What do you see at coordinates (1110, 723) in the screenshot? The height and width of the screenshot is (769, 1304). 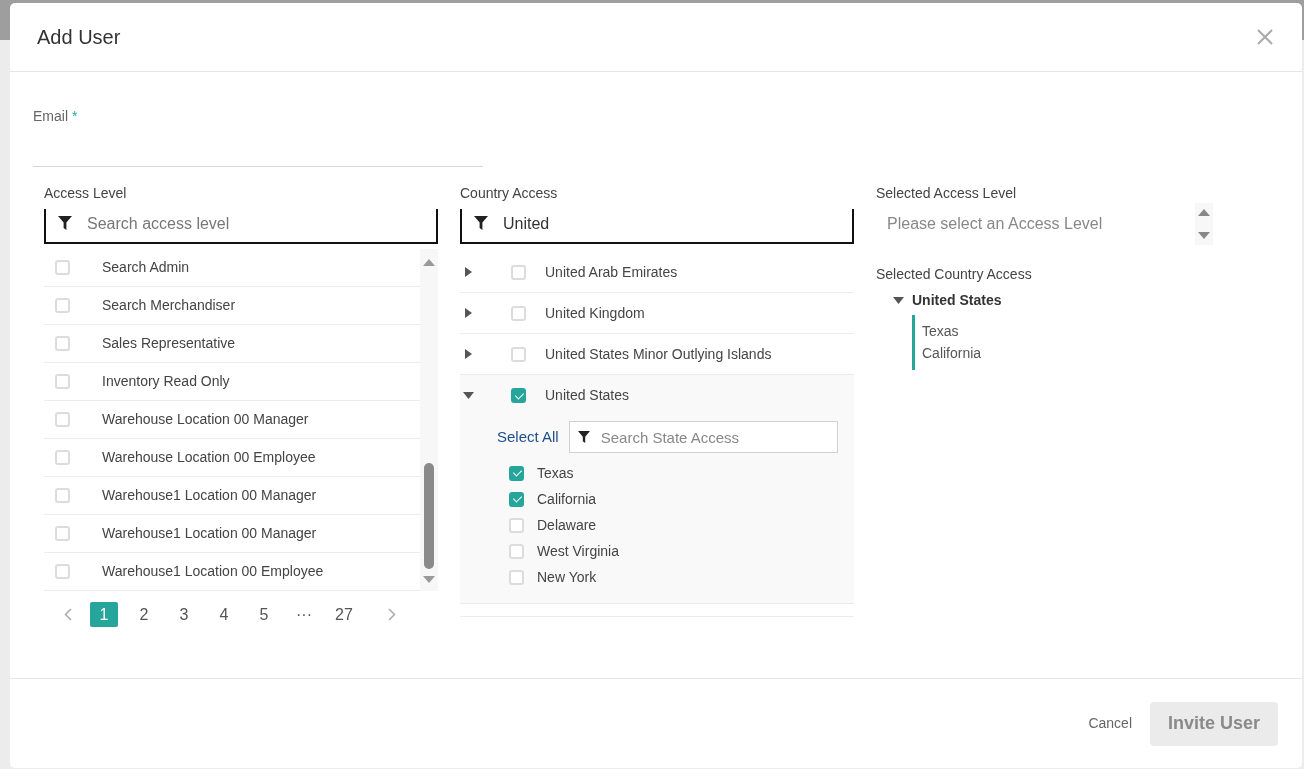 I see `cancel-button: Cancel` at bounding box center [1110, 723].